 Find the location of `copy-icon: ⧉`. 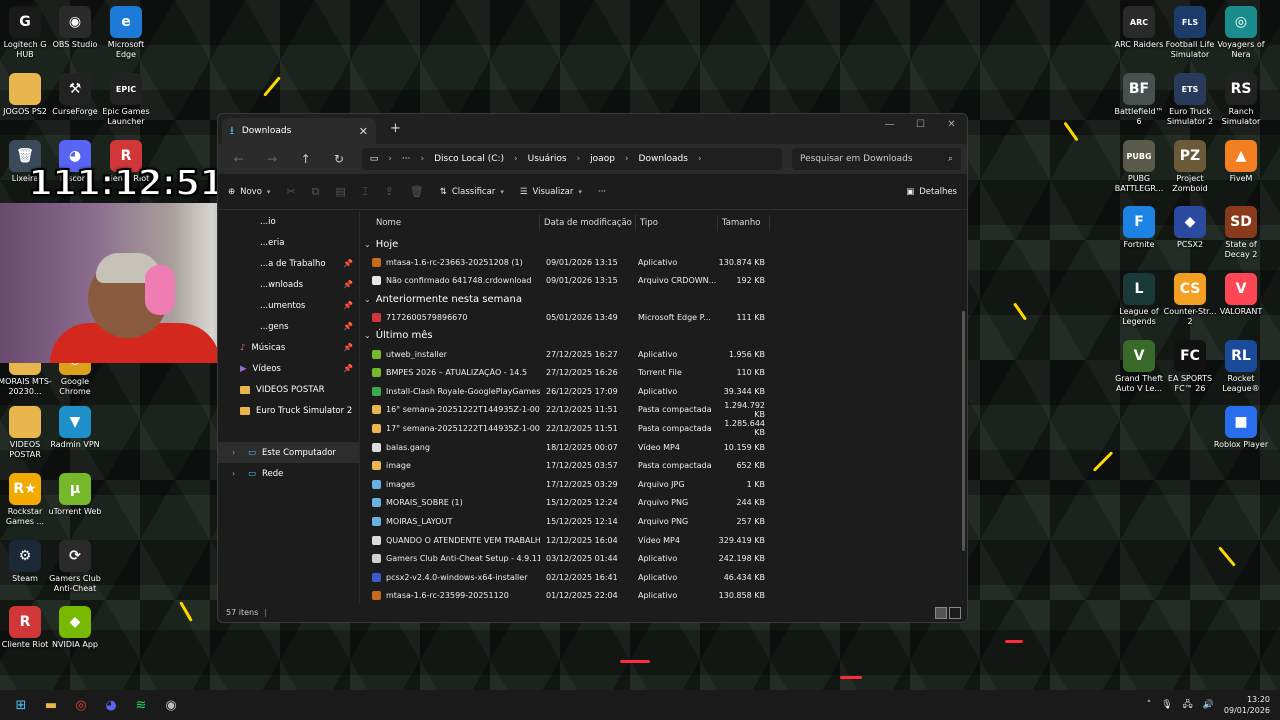

copy-icon: ⧉ is located at coordinates (316, 192).